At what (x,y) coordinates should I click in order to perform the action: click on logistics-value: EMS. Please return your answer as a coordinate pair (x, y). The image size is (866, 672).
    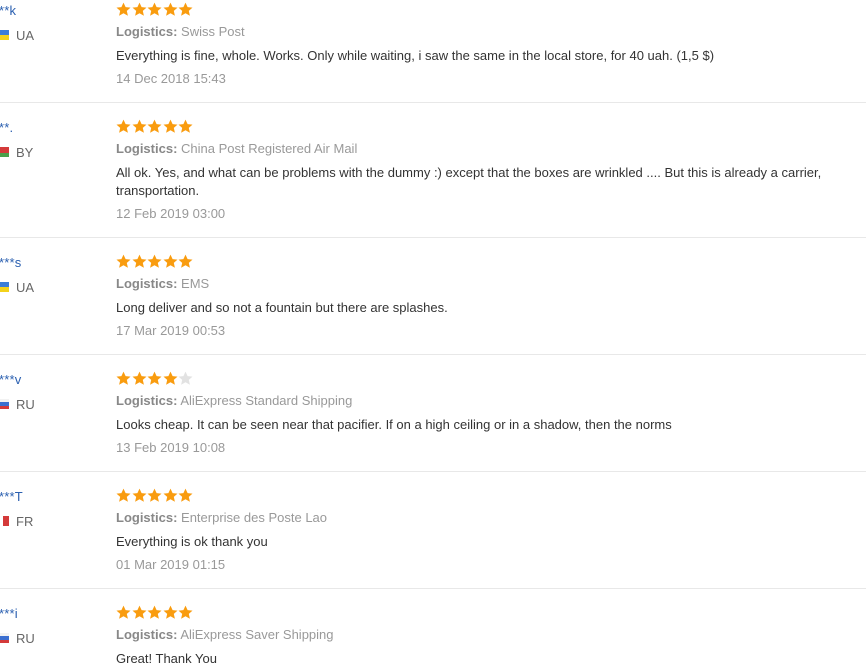
    Looking at the image, I should click on (195, 283).